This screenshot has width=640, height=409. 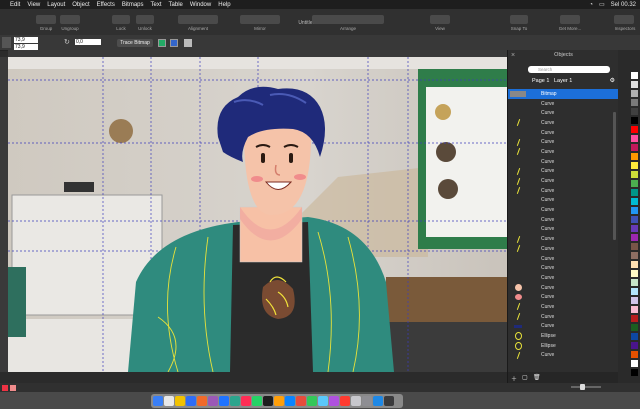 I want to click on clock-label: Sel 00.32, so click(x=623, y=5).